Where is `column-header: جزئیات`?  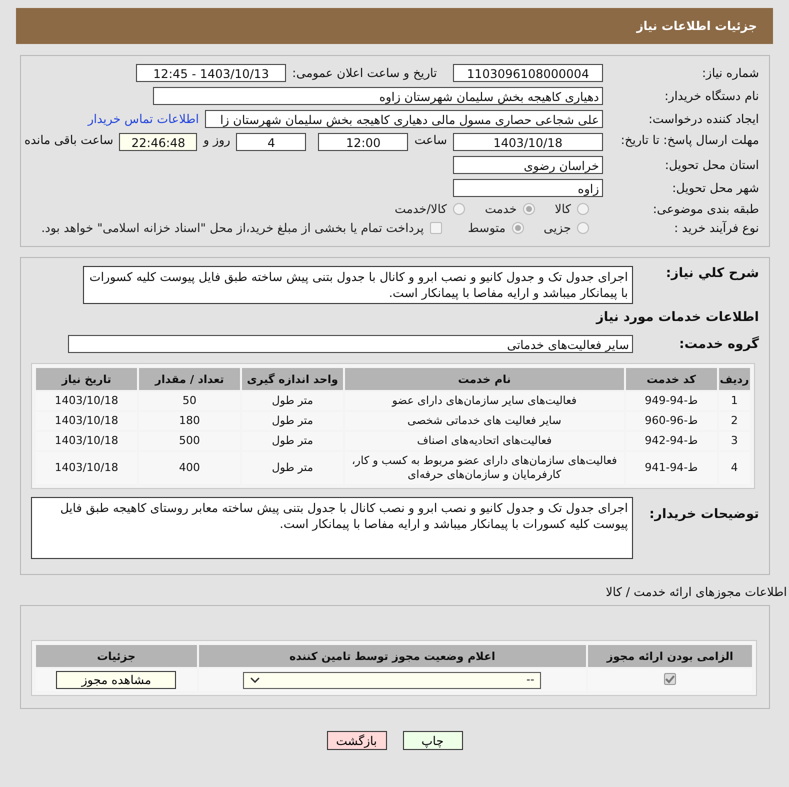
column-header: جزئیات is located at coordinates (116, 656).